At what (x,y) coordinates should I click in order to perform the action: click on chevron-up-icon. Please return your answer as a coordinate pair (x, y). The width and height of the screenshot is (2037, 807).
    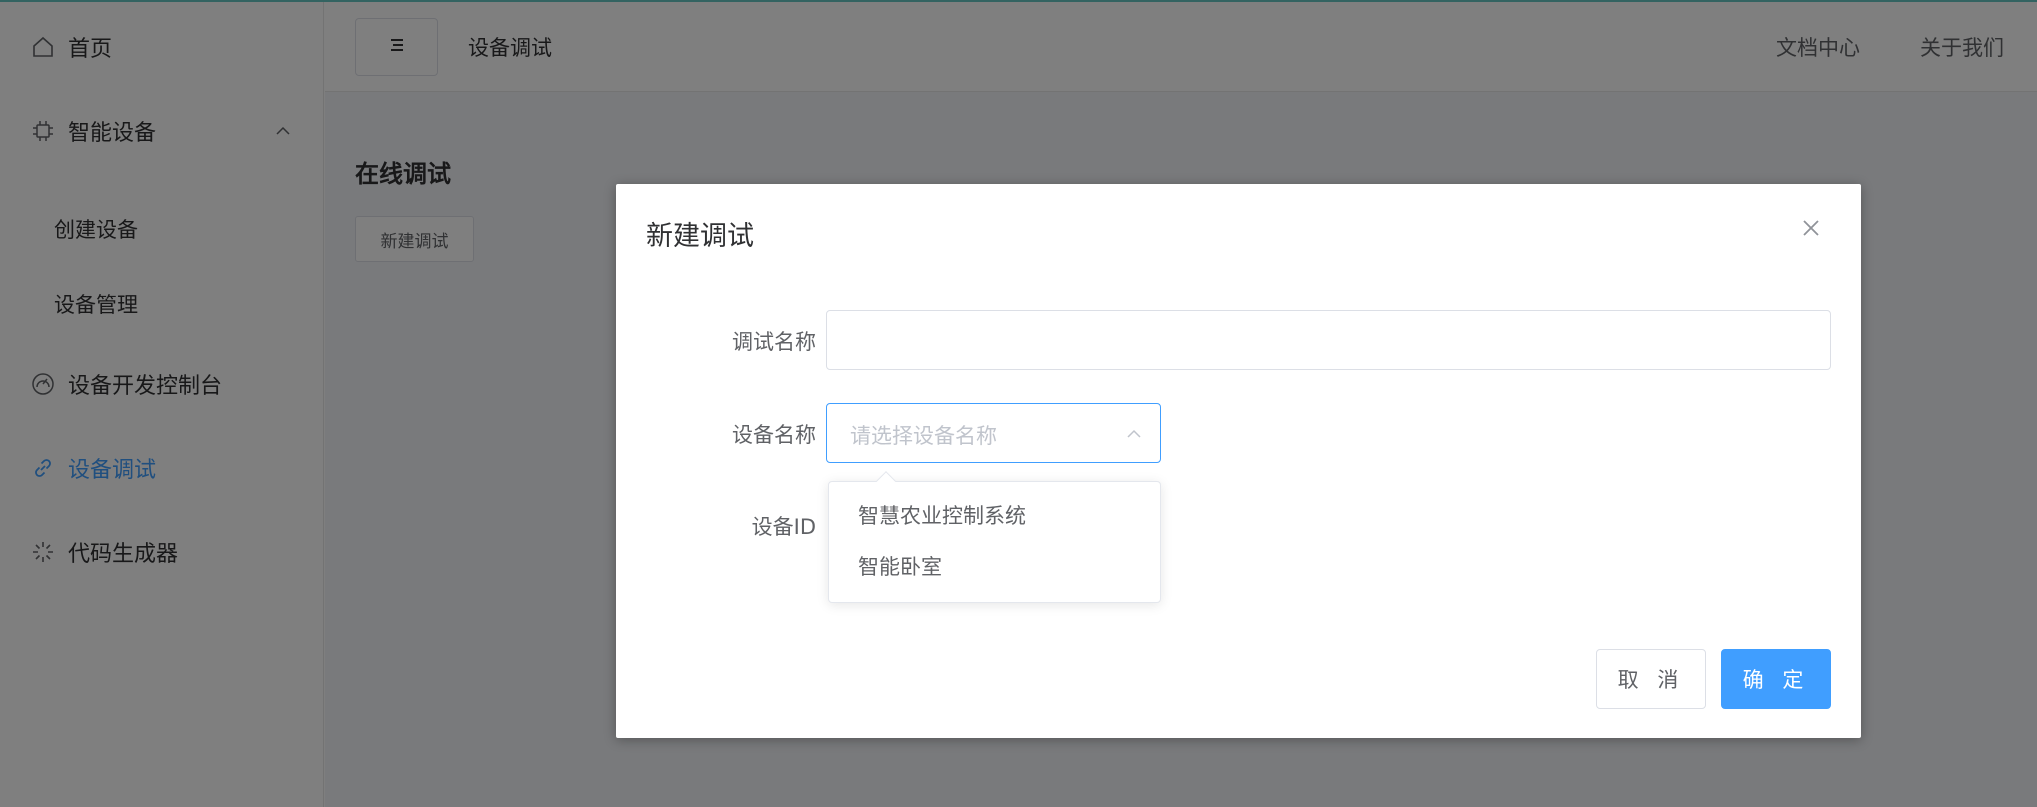
    Looking at the image, I should click on (1134, 434).